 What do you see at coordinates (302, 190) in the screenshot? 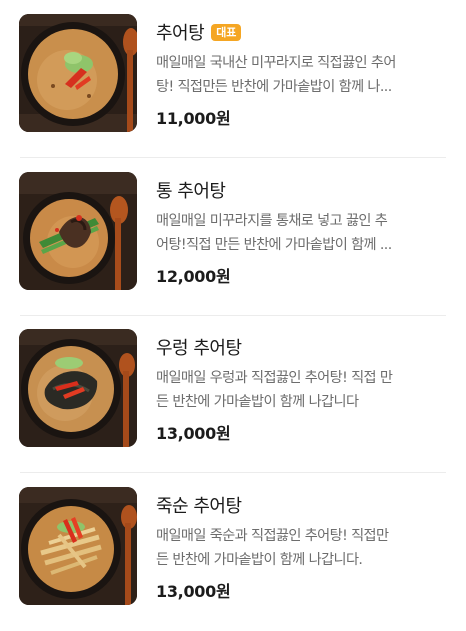
I see `menu-name-row: 통 추어탕` at bounding box center [302, 190].